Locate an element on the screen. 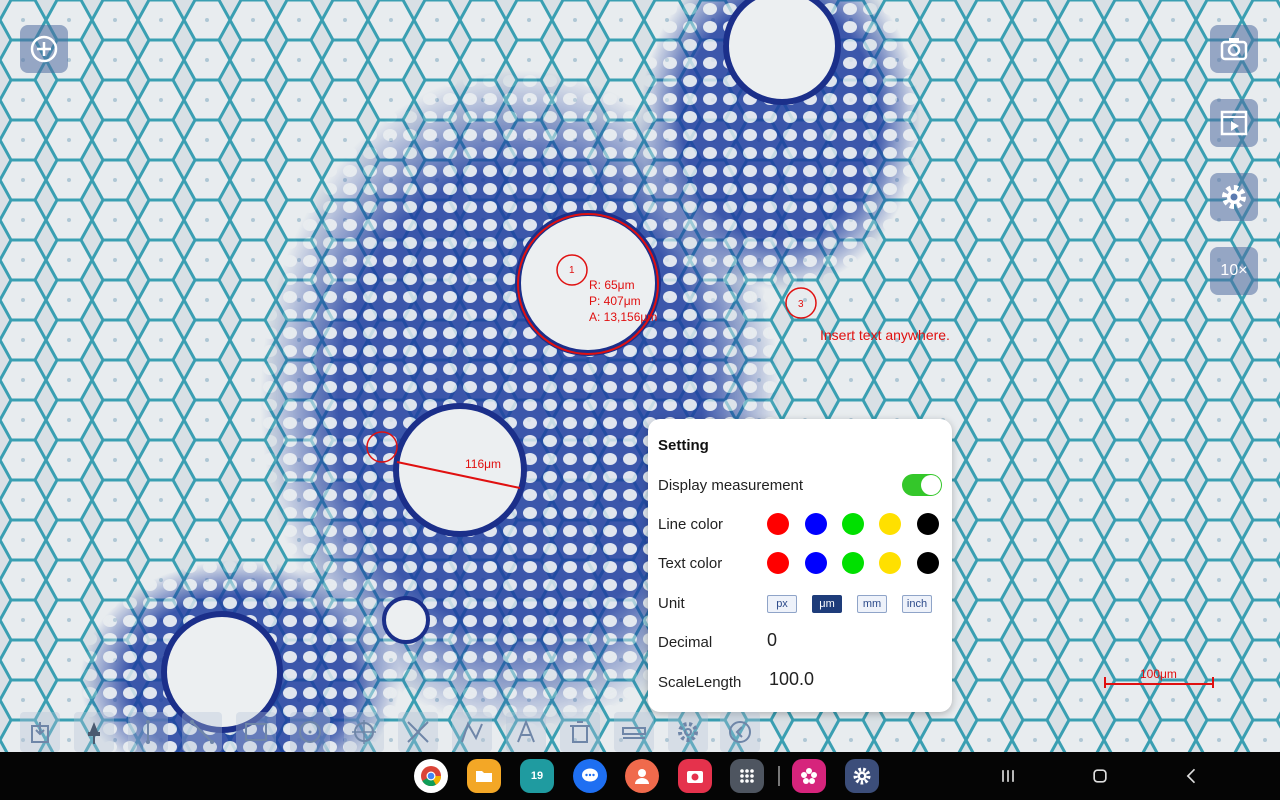 This screenshot has width=1280, height=800. pin-tool is located at coordinates (94, 732).